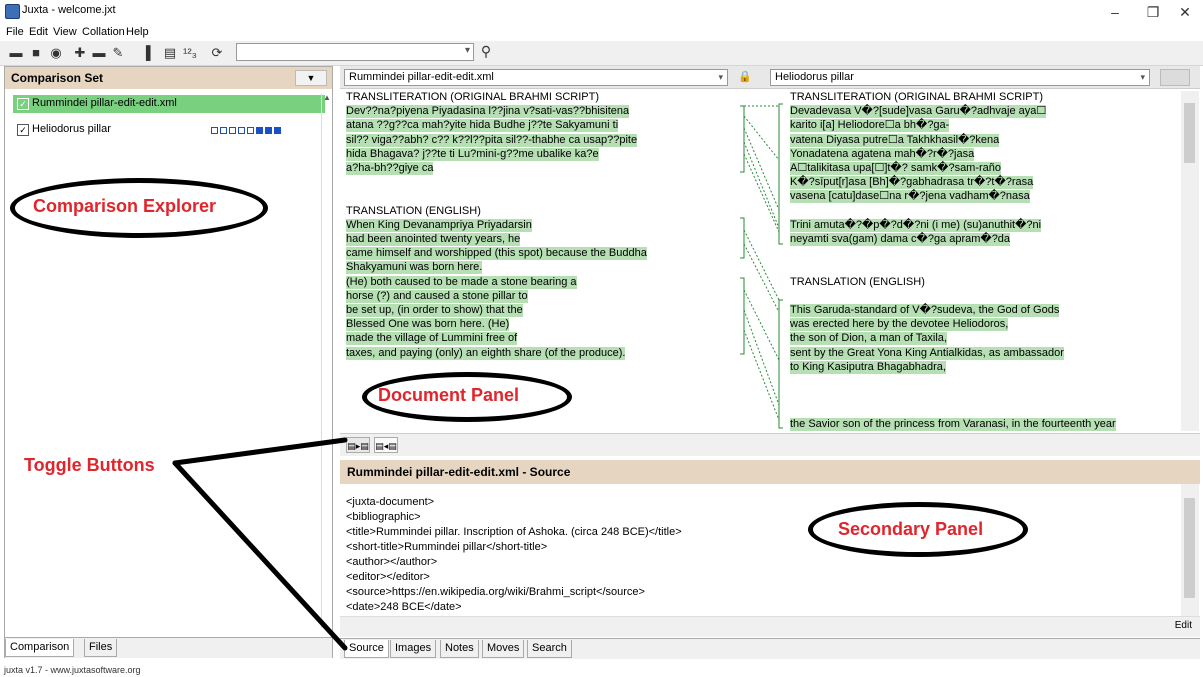  I want to click on left-panel-tabs: Comparison Files, so click(168, 647).